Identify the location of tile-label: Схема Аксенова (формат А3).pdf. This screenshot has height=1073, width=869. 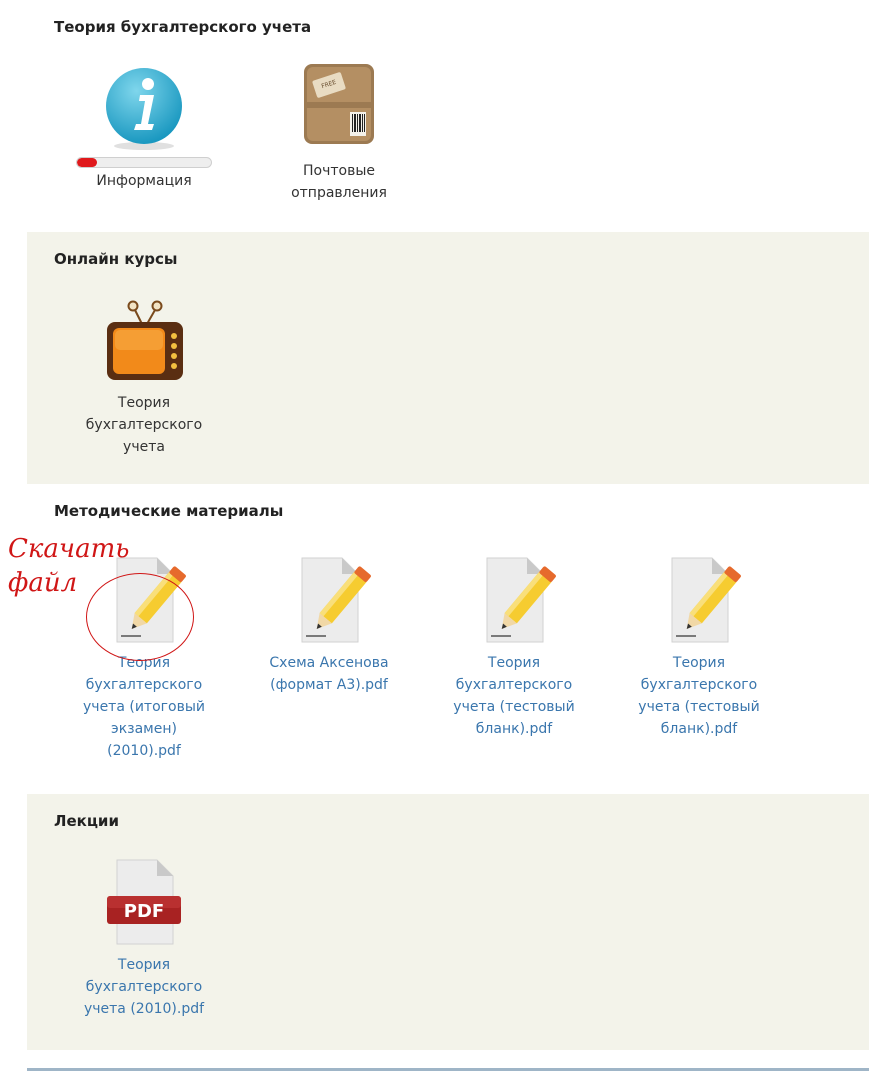
(329, 674).